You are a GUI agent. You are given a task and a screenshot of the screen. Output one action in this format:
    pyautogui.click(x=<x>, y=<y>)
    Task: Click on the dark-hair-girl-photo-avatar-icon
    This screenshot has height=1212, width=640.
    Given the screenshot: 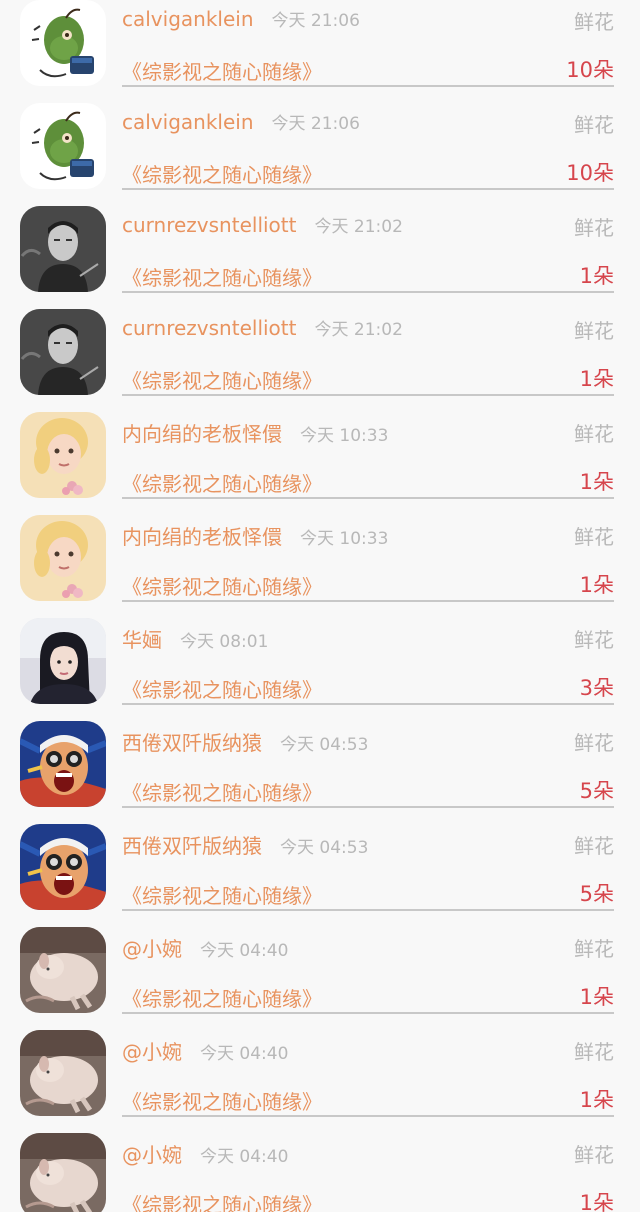 What is the action you would take?
    pyautogui.click(x=63, y=661)
    